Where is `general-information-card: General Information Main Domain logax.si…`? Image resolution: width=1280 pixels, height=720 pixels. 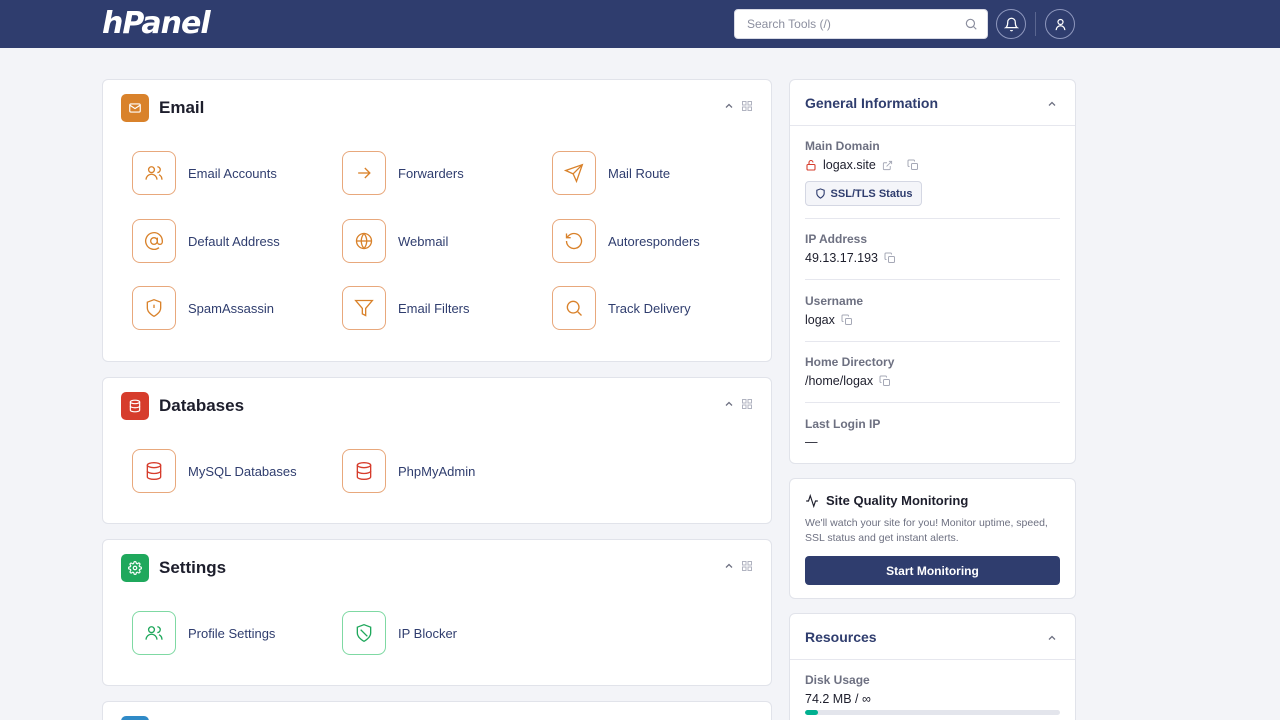 general-information-card: General Information Main Domain logax.si… is located at coordinates (932, 271).